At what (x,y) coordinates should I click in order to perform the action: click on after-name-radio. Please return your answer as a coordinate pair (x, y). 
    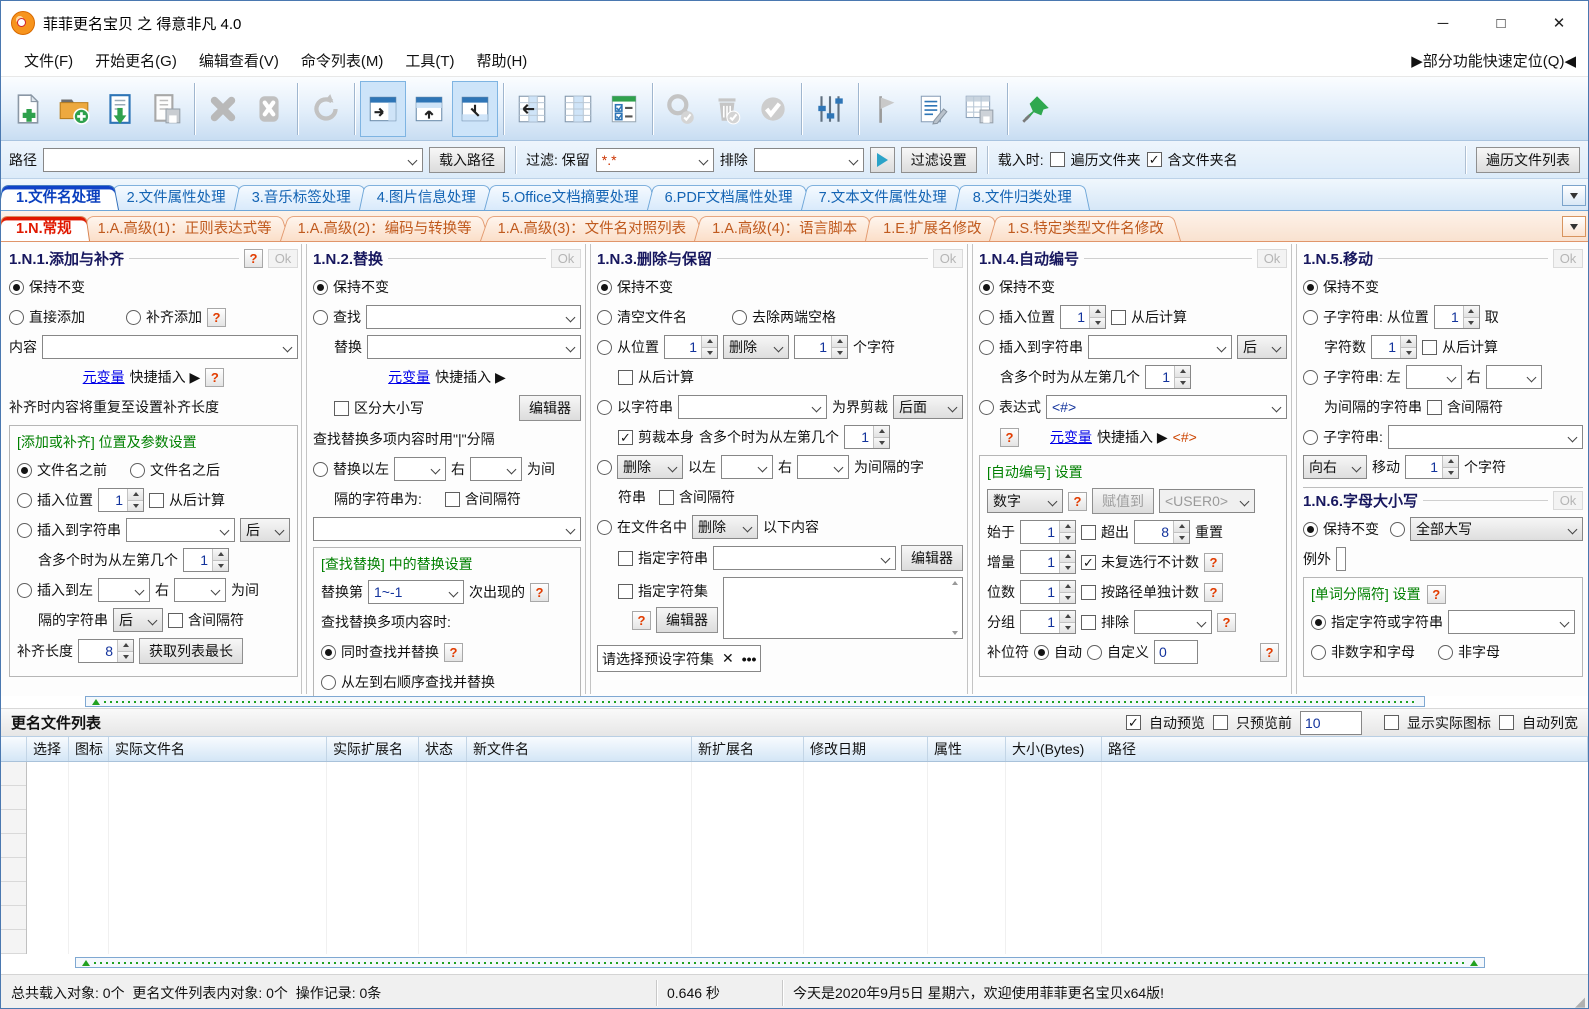
    Looking at the image, I should click on (137, 470).